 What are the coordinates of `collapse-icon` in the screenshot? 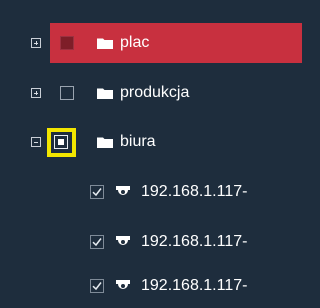 It's located at (36, 142).